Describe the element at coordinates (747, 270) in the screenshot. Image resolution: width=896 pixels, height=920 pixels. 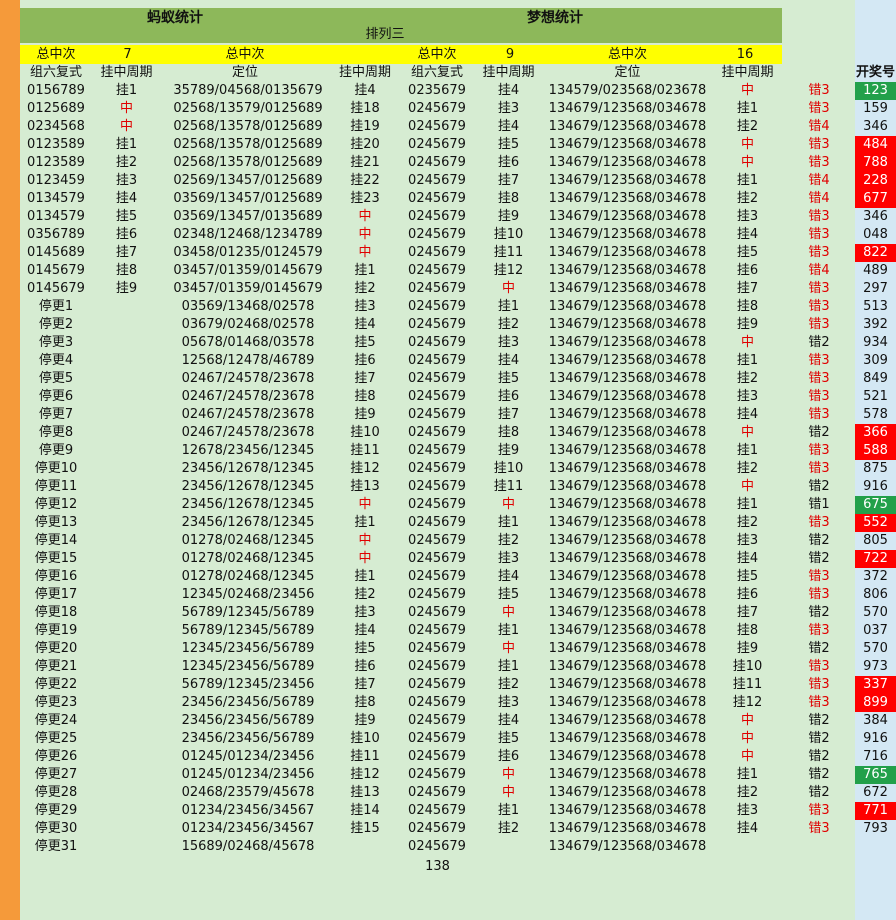
I see `cell-dream-pos-cycle: 挂6` at that location.